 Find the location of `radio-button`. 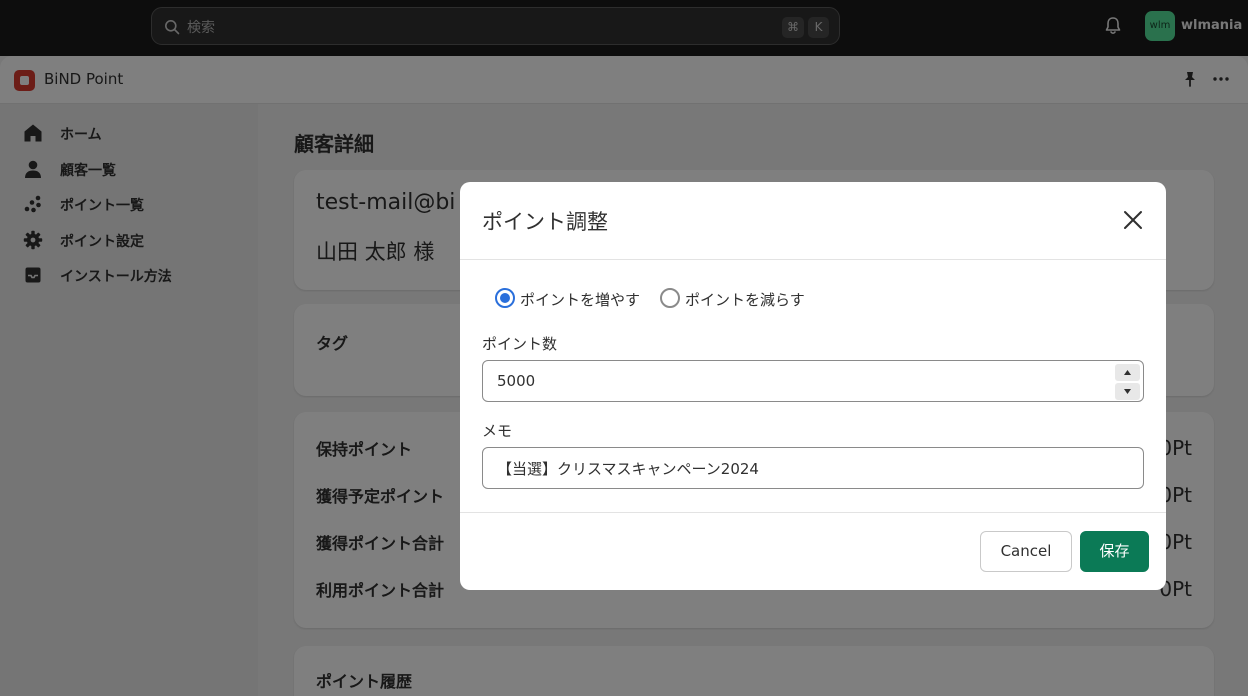

radio-button is located at coordinates (670, 298).